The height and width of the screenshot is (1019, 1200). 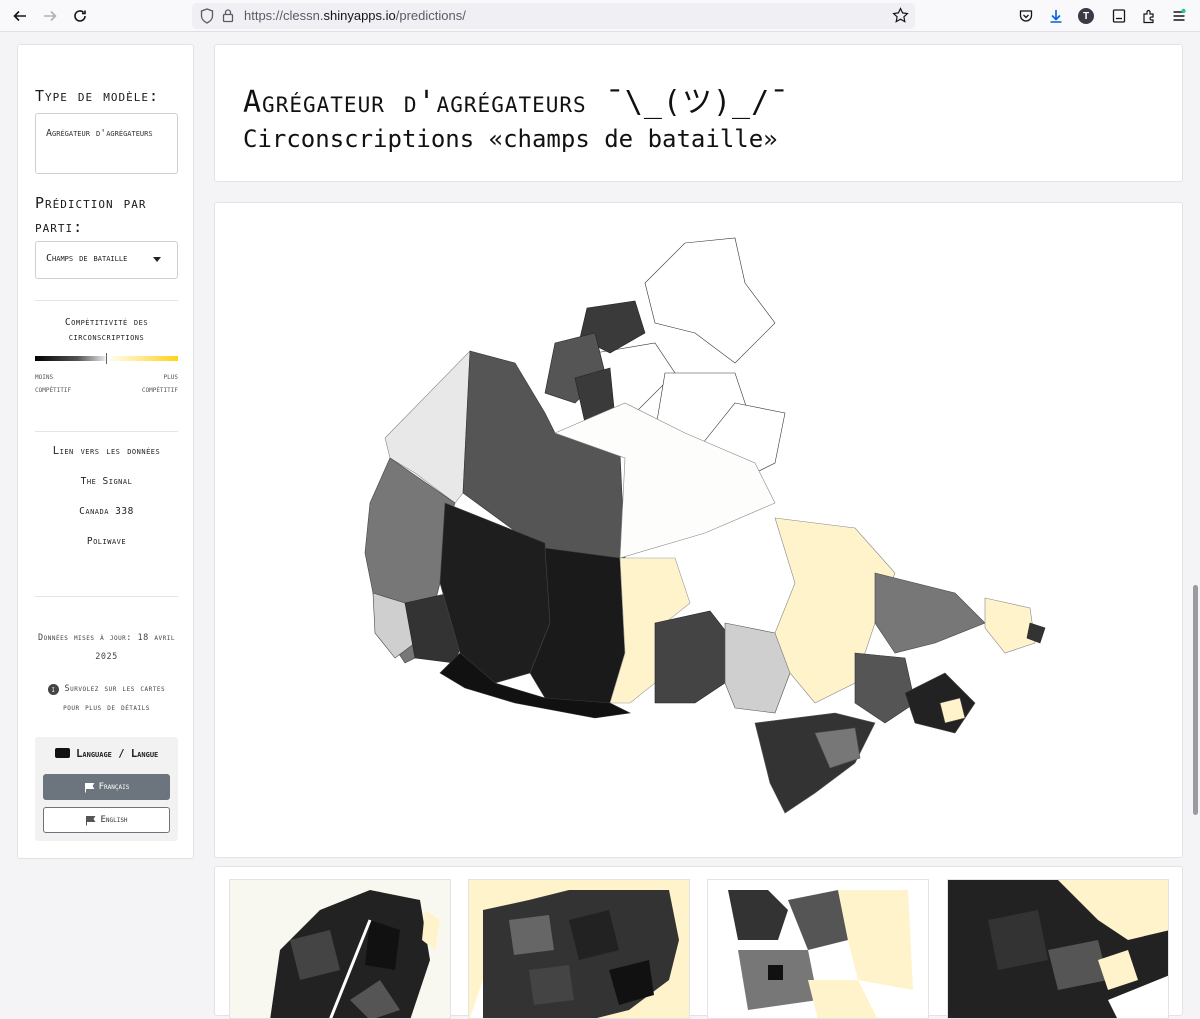 I want to click on language-title: Language / Langue, so click(x=106, y=754).